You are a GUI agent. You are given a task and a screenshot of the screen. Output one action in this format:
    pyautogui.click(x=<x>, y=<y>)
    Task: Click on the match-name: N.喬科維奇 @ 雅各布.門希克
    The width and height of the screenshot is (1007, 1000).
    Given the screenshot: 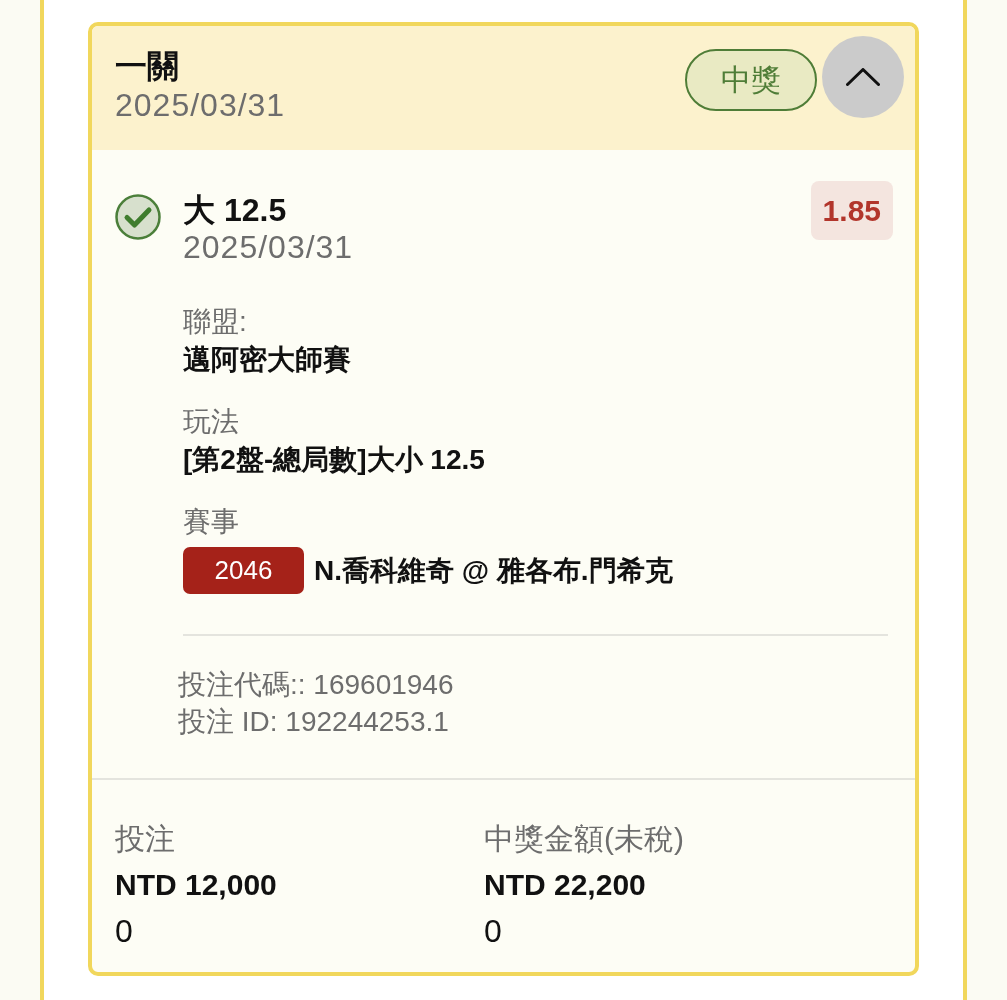 What is the action you would take?
    pyautogui.click(x=493, y=570)
    